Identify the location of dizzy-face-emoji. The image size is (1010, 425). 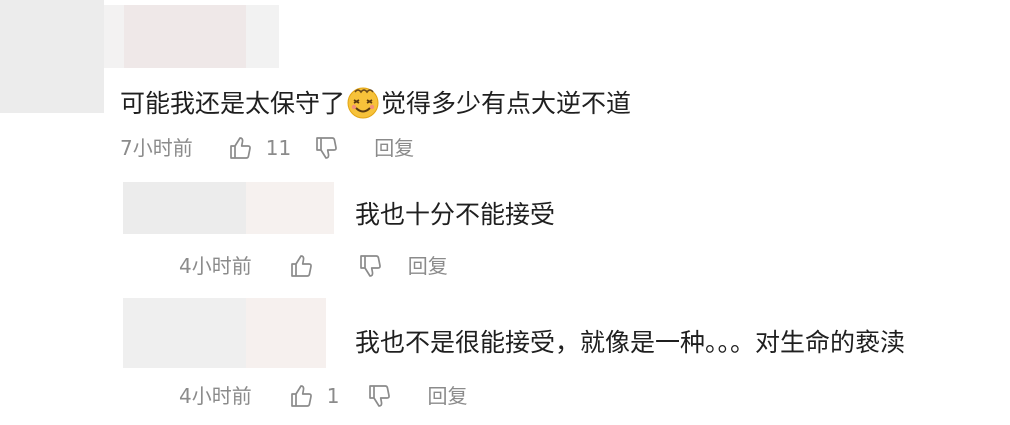
(363, 102).